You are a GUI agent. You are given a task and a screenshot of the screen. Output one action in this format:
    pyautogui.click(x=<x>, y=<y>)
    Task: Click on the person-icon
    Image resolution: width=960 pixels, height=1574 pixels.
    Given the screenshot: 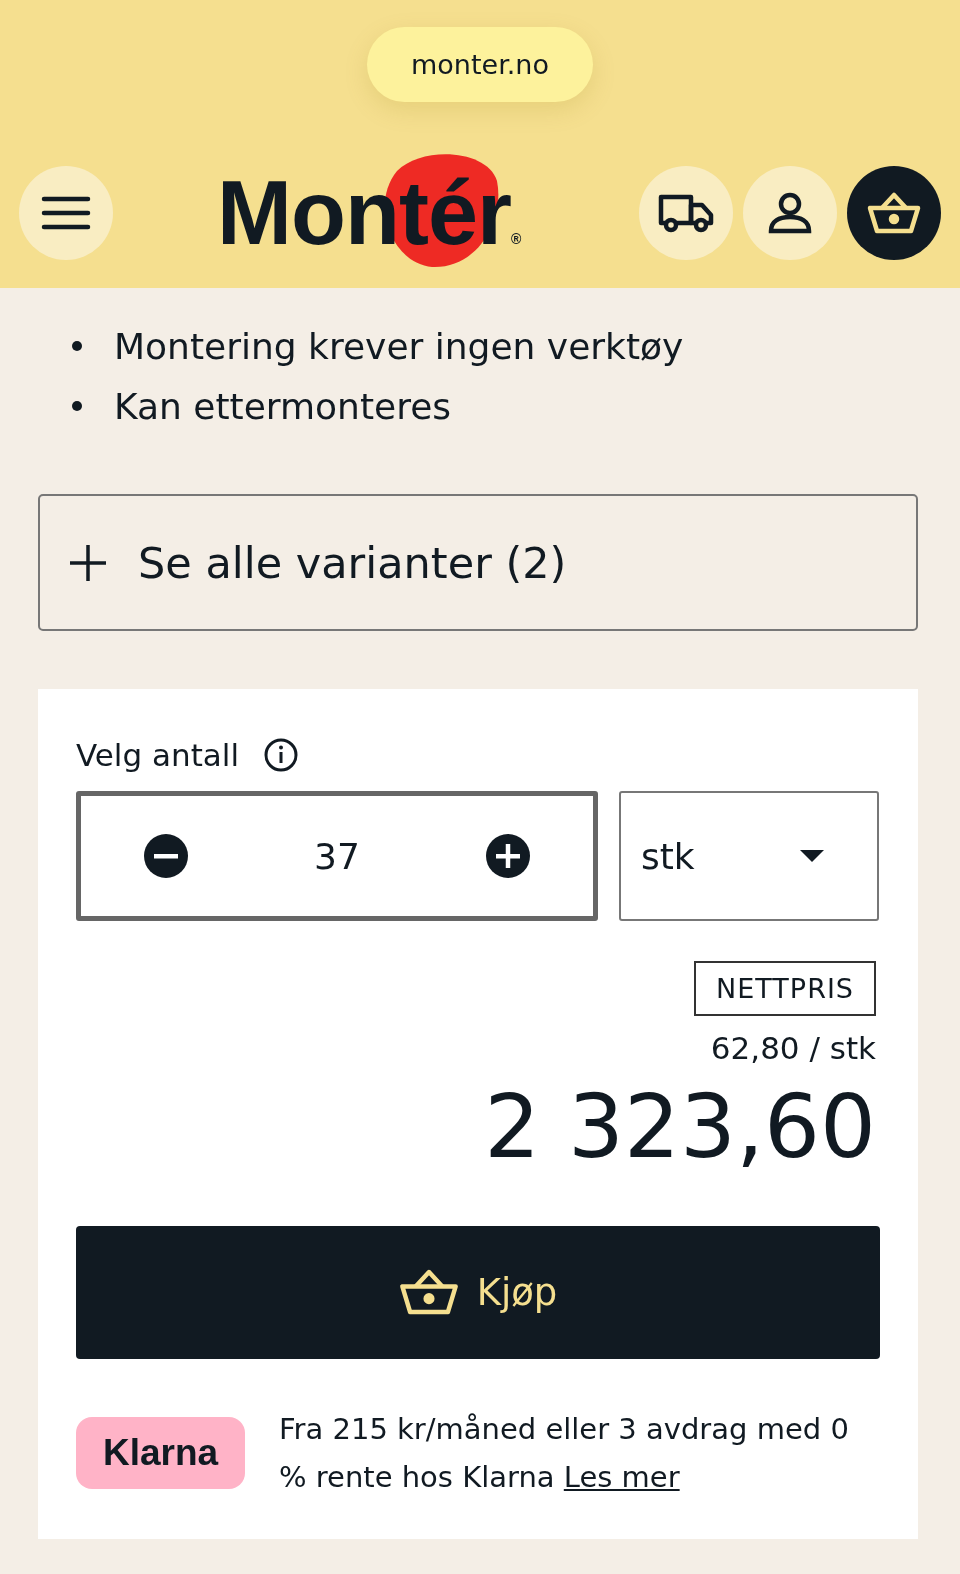 What is the action you would take?
    pyautogui.click(x=790, y=213)
    